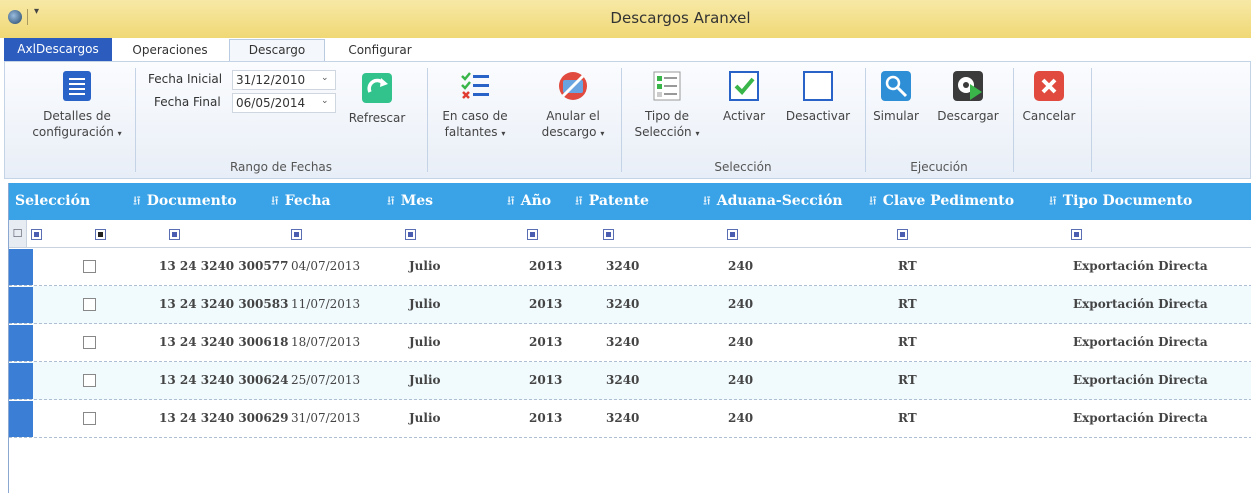  I want to click on refrescar-button: Refrescar, so click(377, 99).